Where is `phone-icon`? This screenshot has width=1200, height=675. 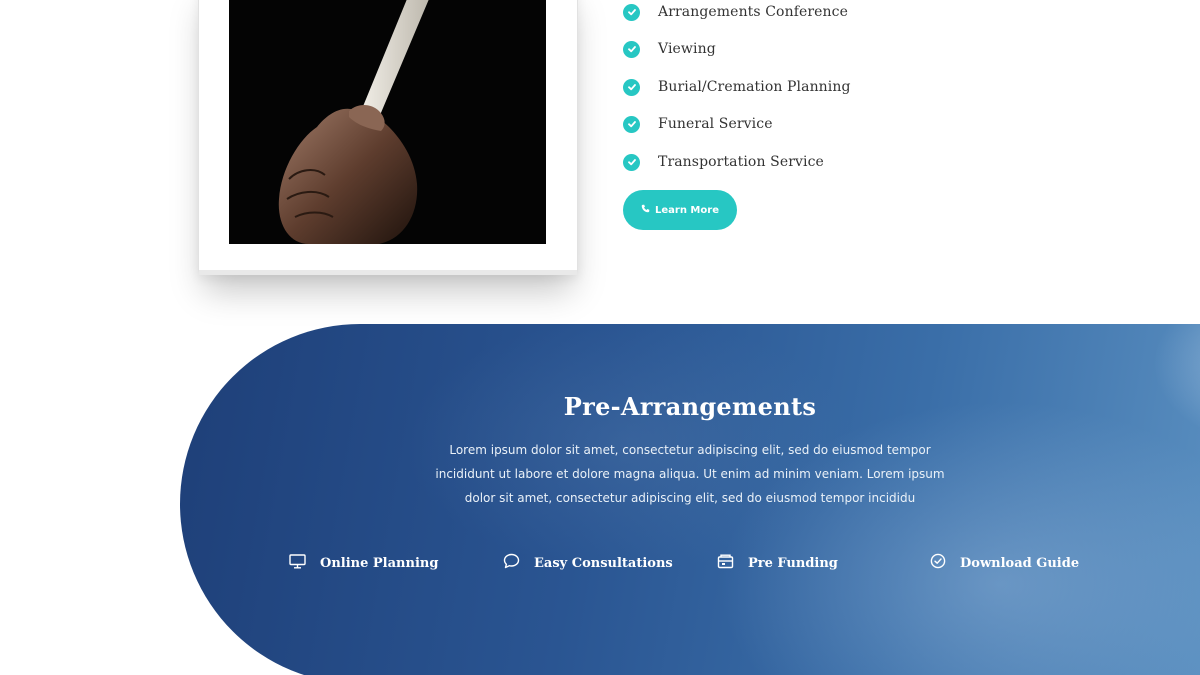 phone-icon is located at coordinates (645, 210).